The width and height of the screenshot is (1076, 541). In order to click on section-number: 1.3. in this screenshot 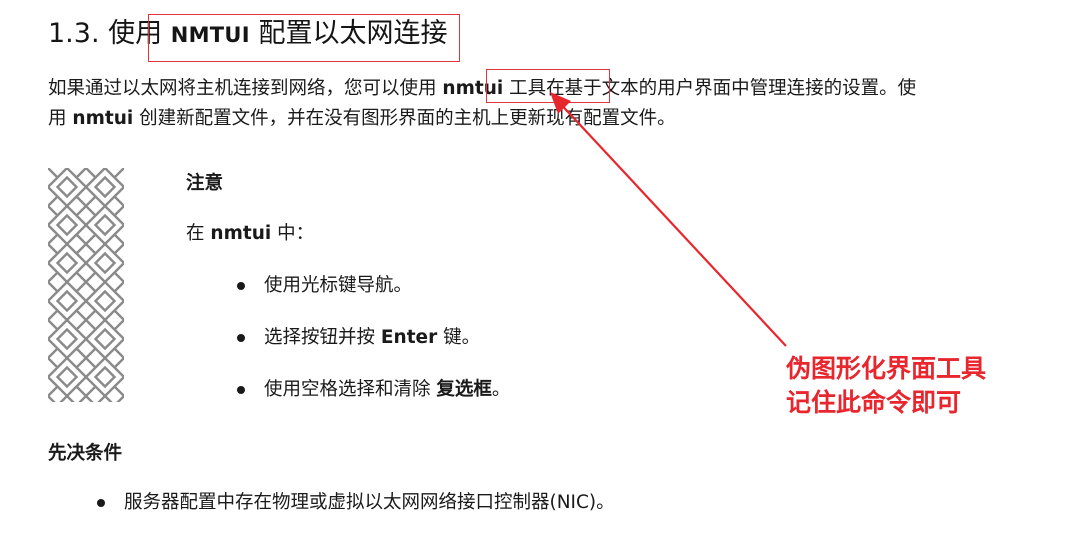, I will do `click(74, 33)`.